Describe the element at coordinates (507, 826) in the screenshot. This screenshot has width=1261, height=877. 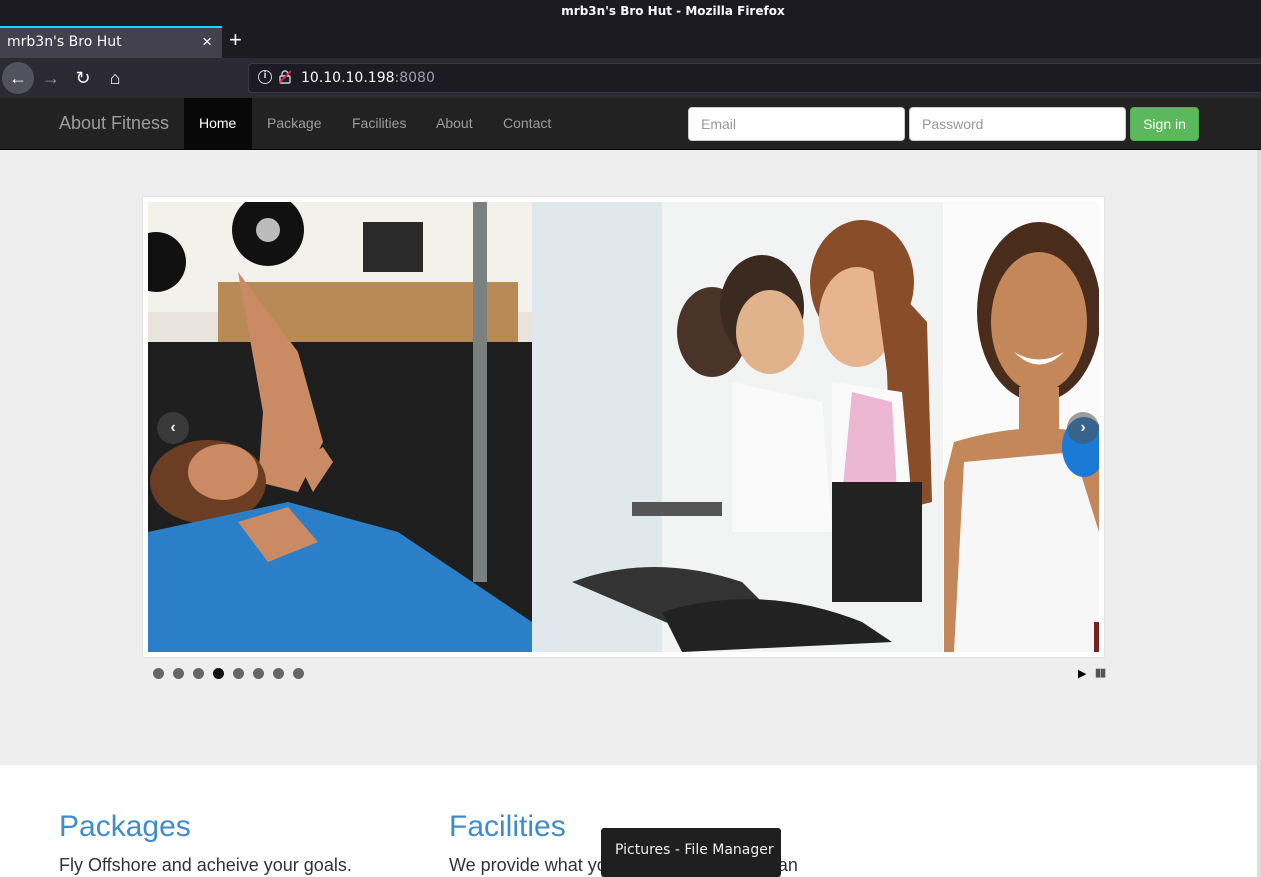
I see `facilities-heading: Facilities` at that location.